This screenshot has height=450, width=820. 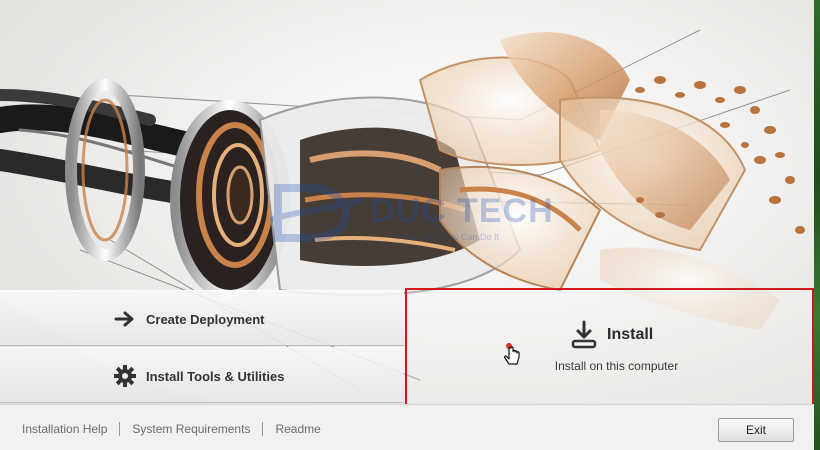 What do you see at coordinates (817, 225) in the screenshot?
I see `background-edge` at bounding box center [817, 225].